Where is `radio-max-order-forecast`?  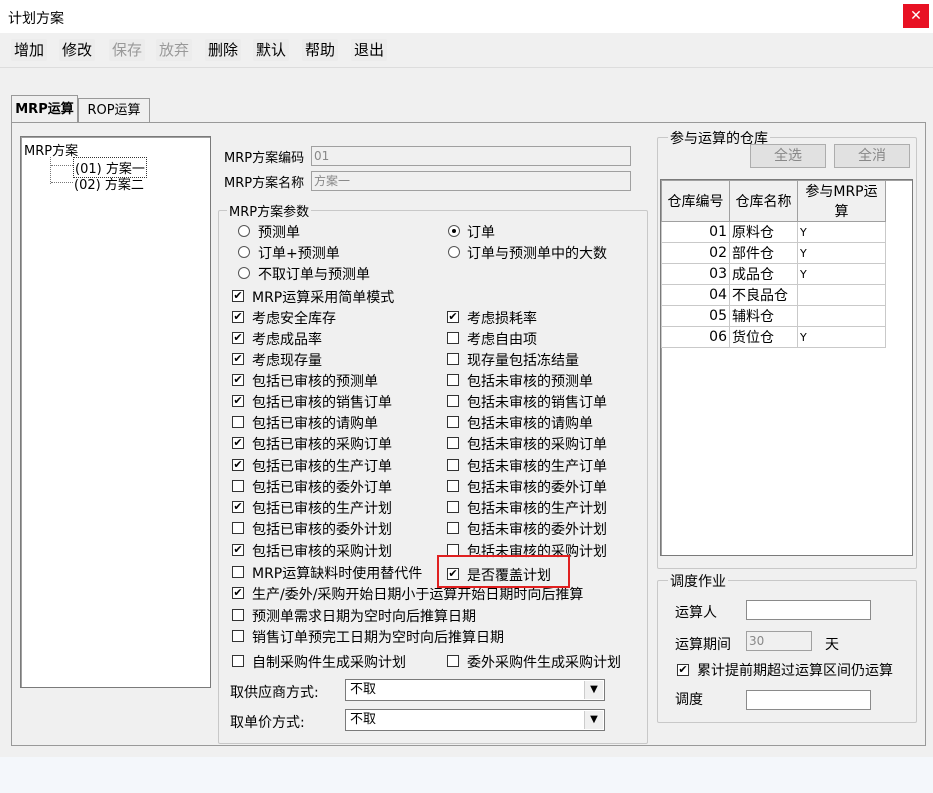
radio-max-order-forecast is located at coordinates (454, 252).